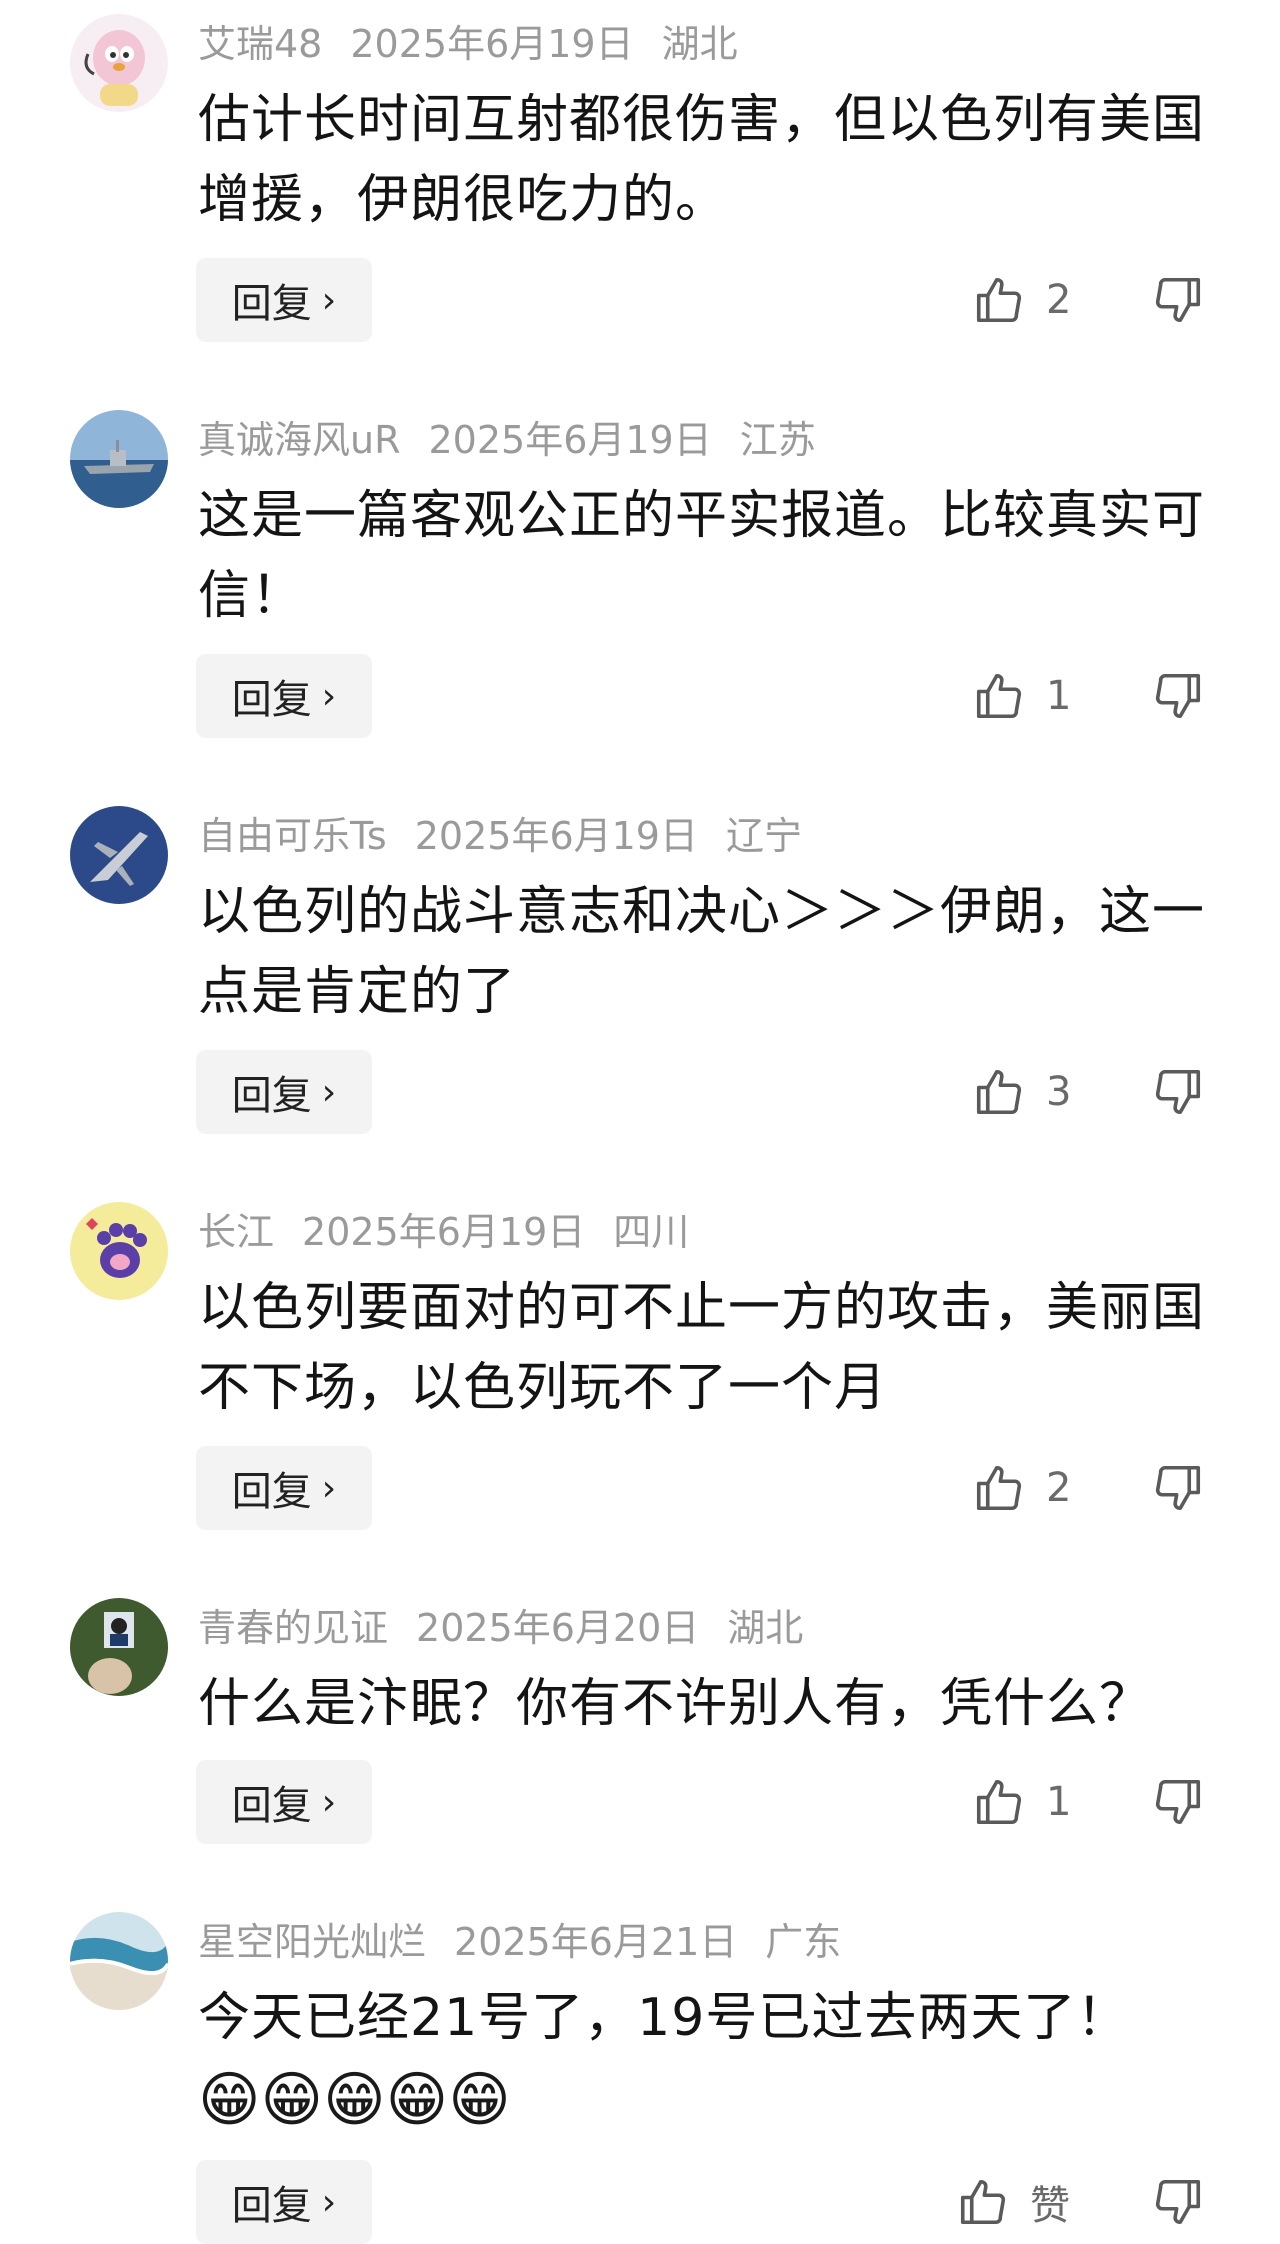 The height and width of the screenshot is (2244, 1280). I want to click on username: 星空阳光灿烂, so click(312, 1942).